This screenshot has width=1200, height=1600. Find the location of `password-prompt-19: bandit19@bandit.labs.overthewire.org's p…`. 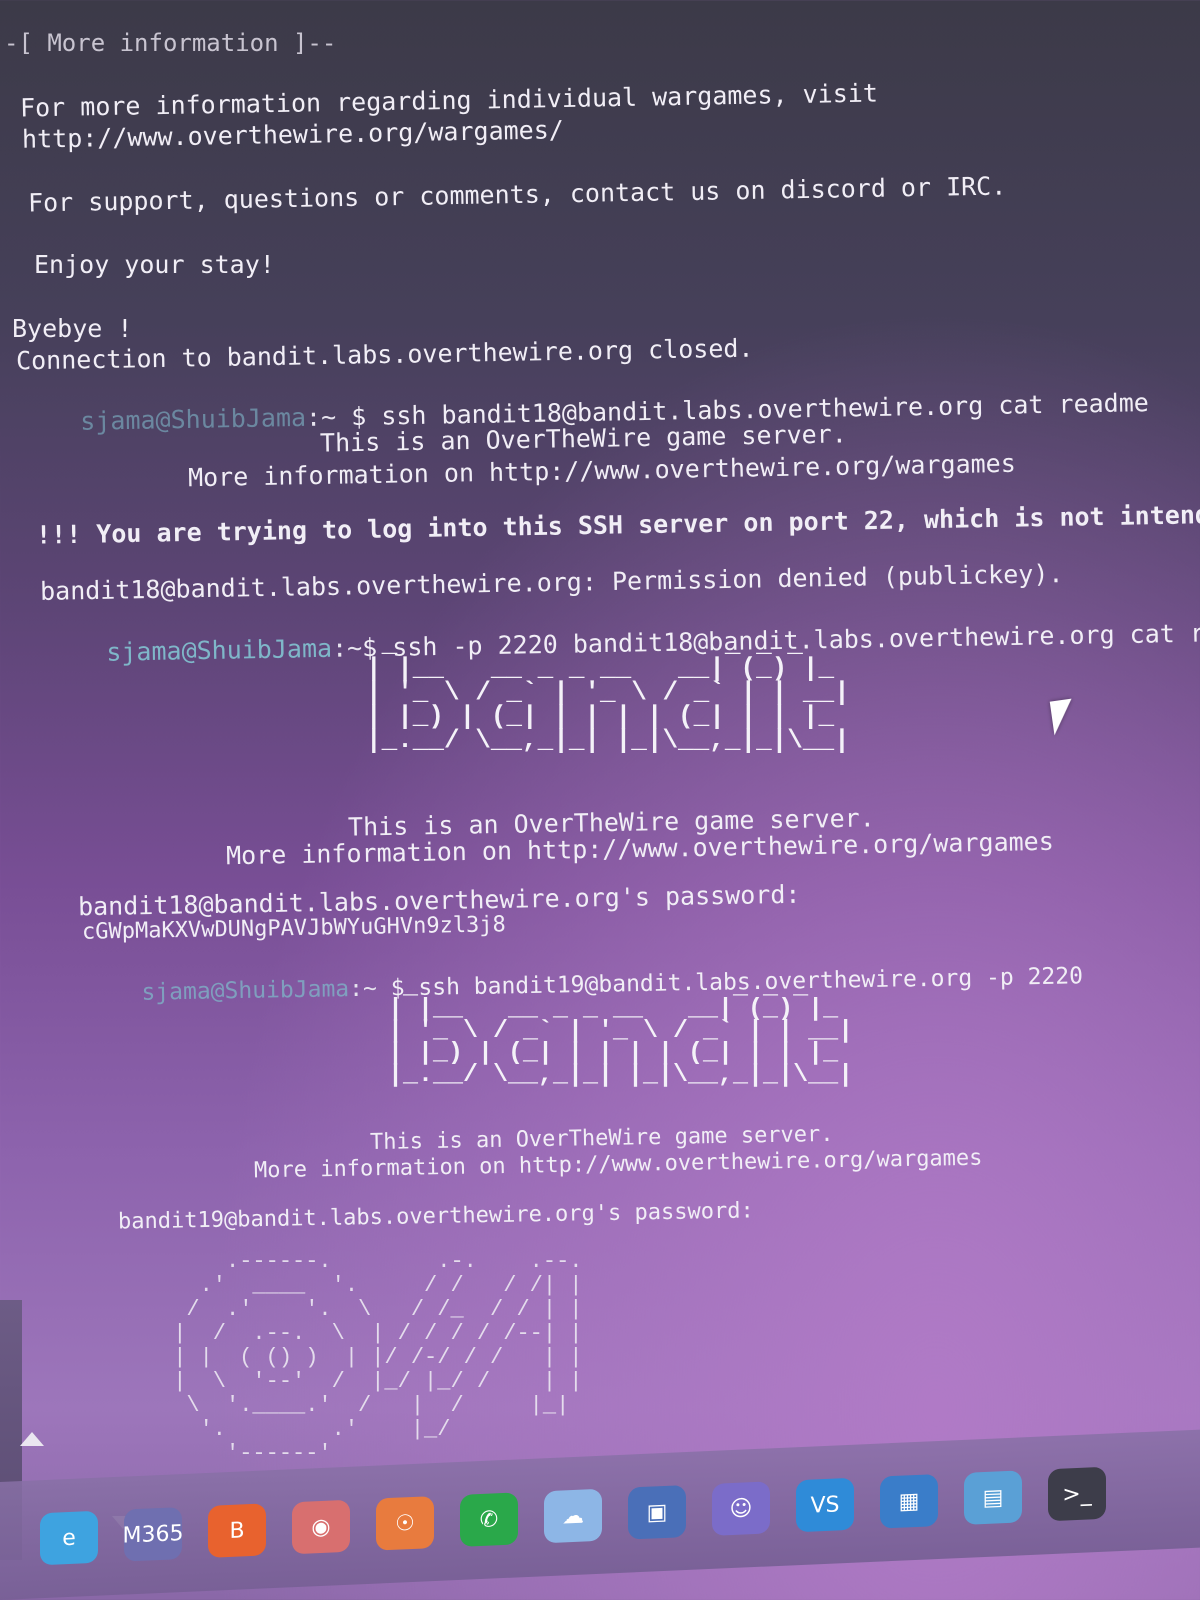

password-prompt-19: bandit19@bandit.labs.overthewire.org's p… is located at coordinates (435, 1216).